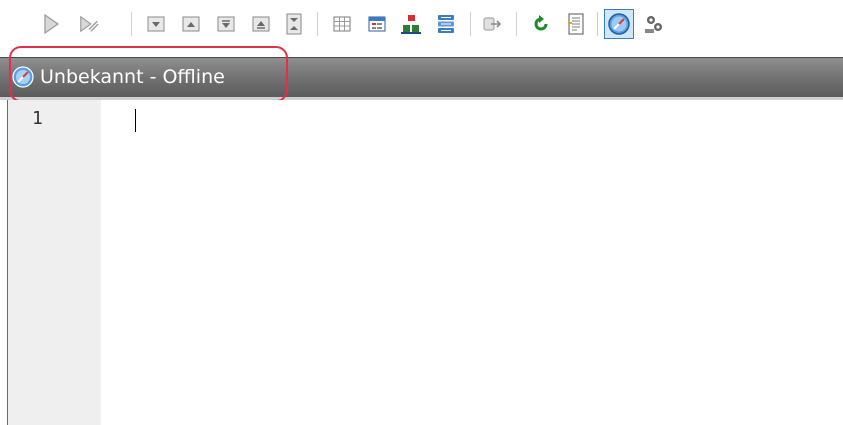 The image size is (843, 425). I want to click on line-number: 1, so click(37, 118).